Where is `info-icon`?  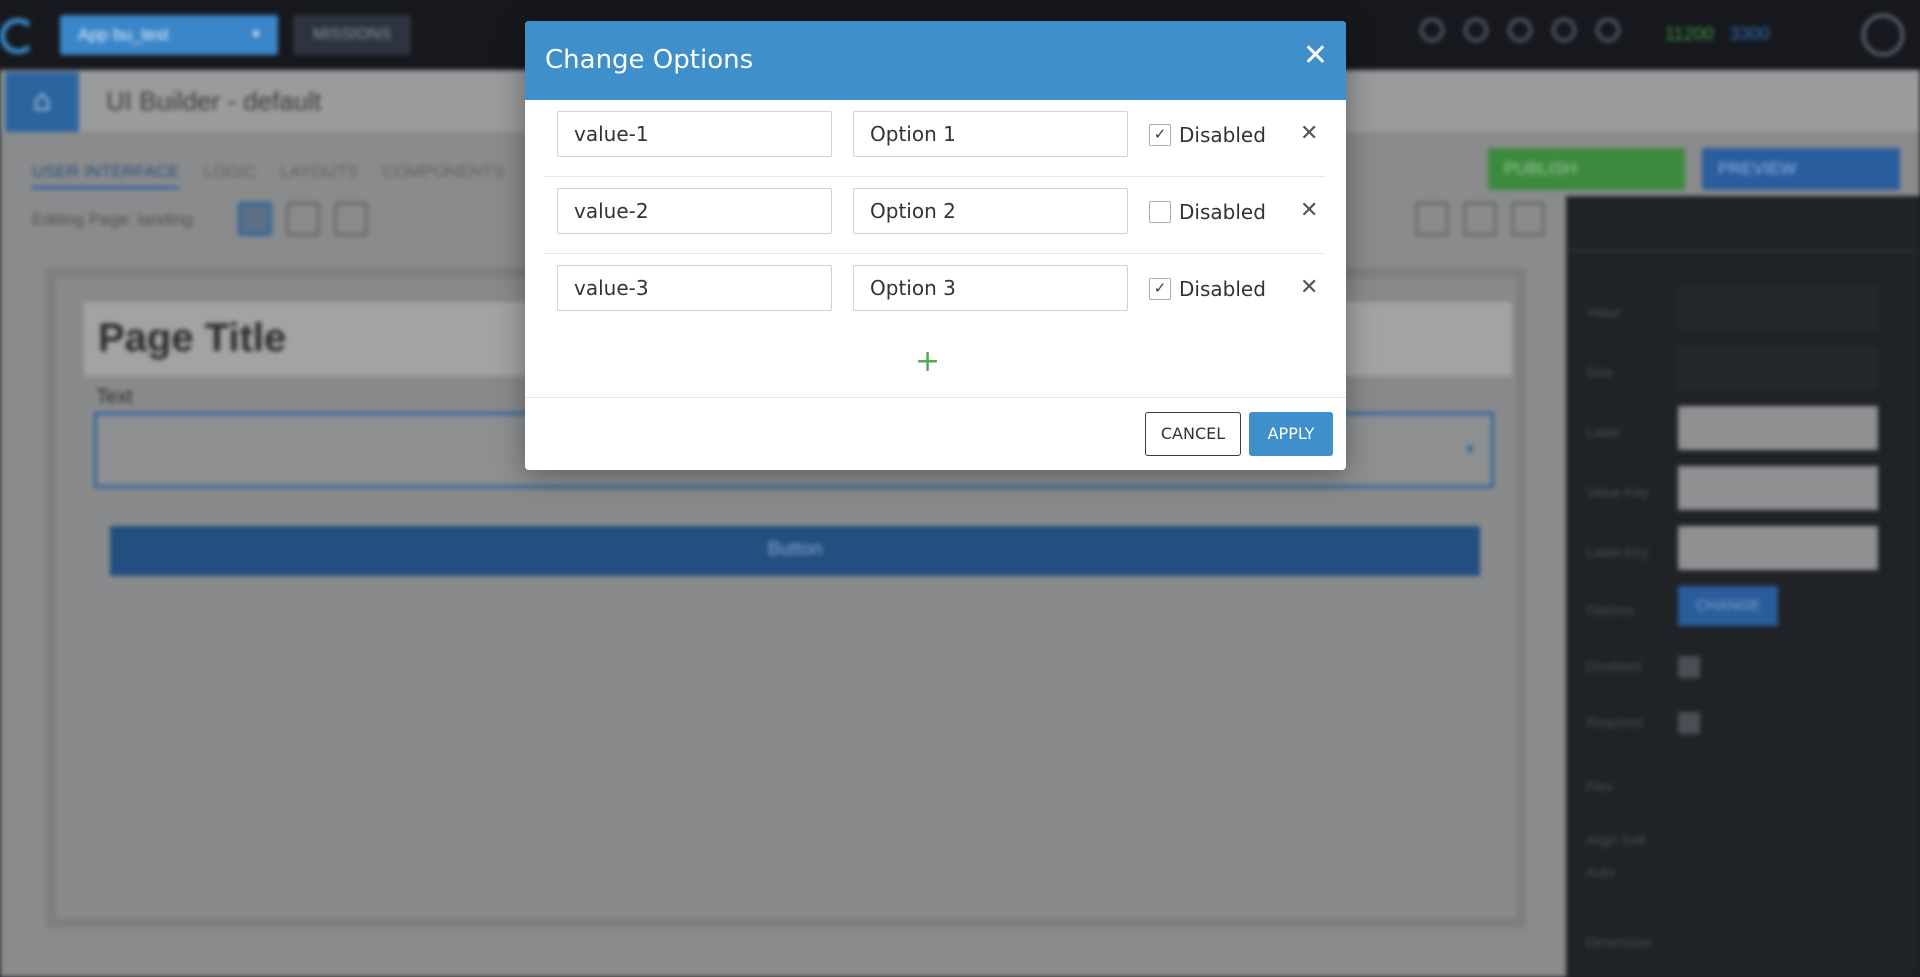
info-icon is located at coordinates (1608, 30).